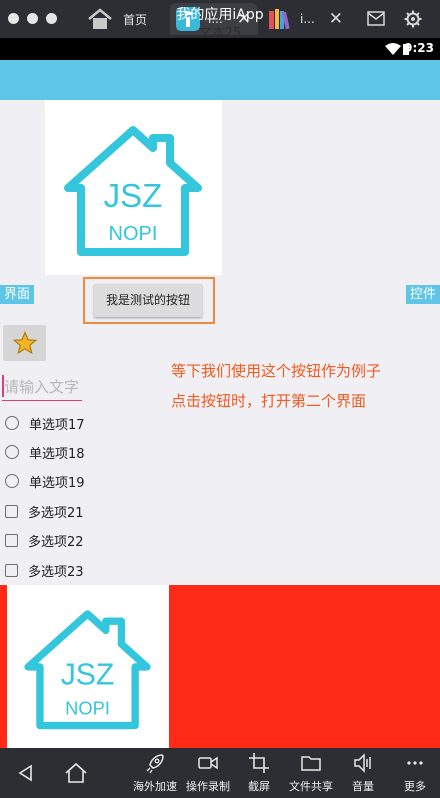 This screenshot has height=798, width=440. Describe the element at coordinates (155, 764) in the screenshot. I see `rocket-icon` at that location.